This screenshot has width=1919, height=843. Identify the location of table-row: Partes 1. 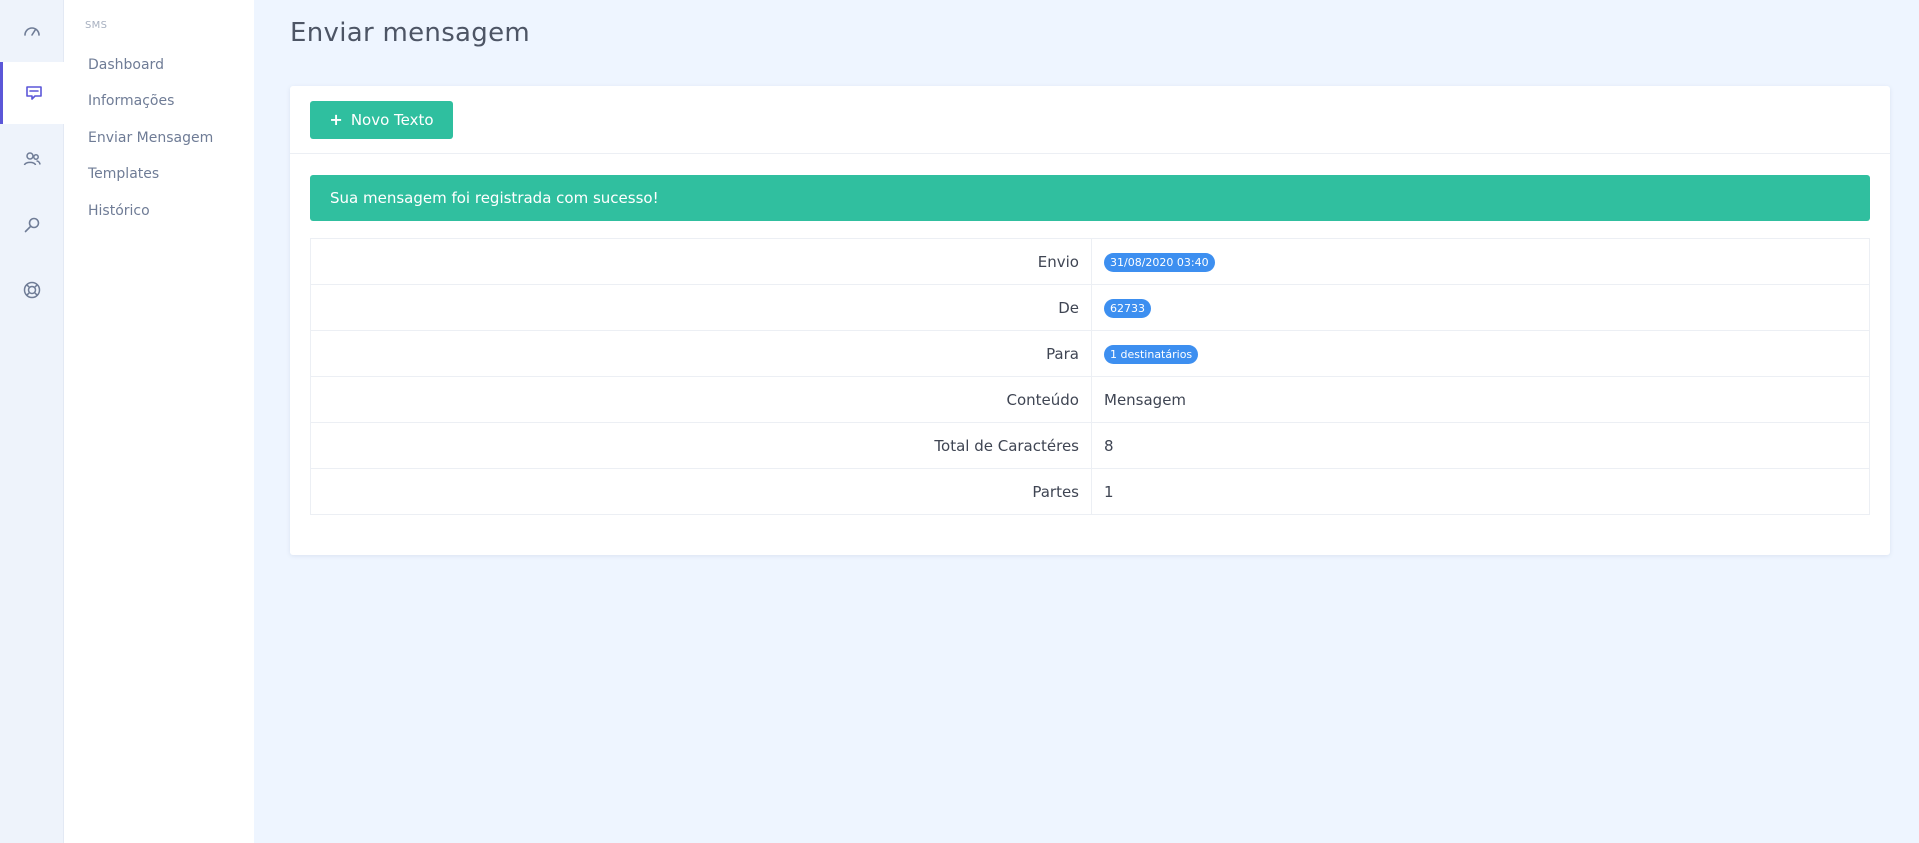
(1090, 491).